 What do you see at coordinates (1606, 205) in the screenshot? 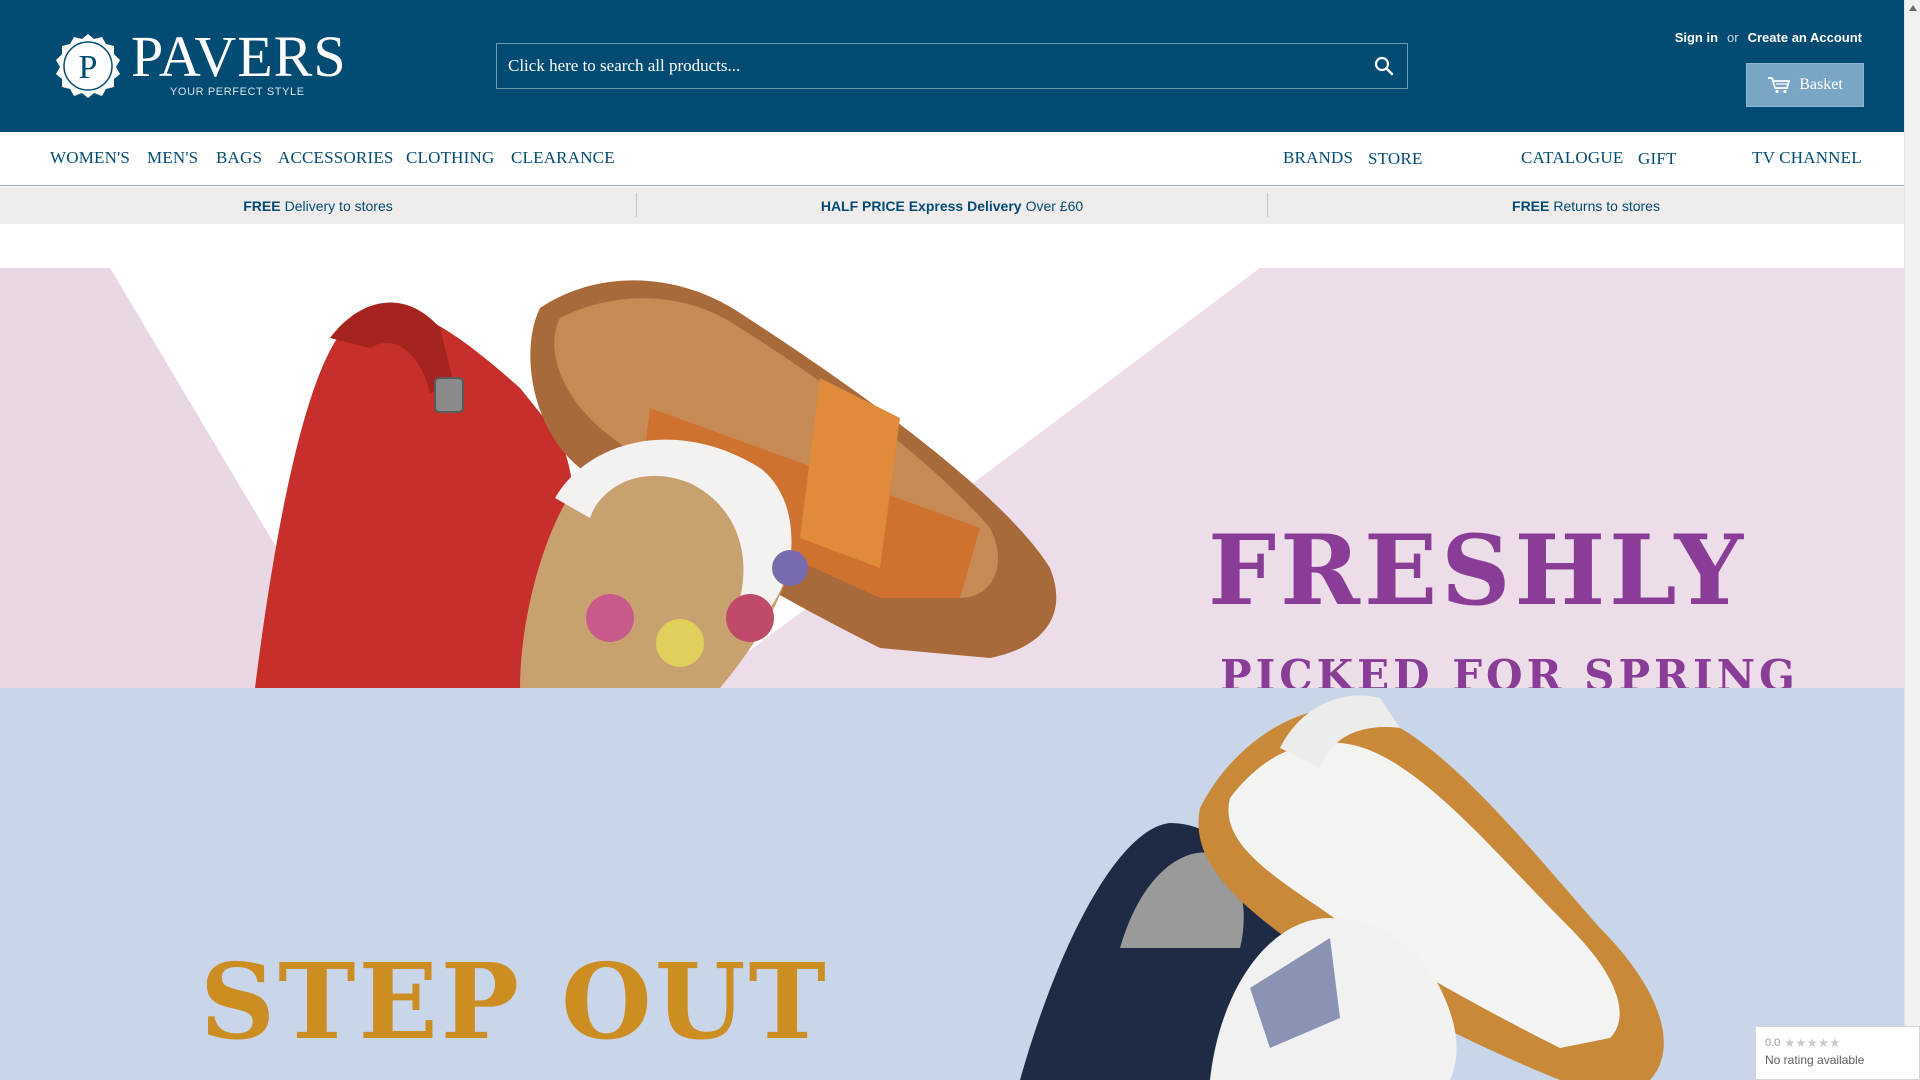
I see `promo-returns-text: Returns to stores` at bounding box center [1606, 205].